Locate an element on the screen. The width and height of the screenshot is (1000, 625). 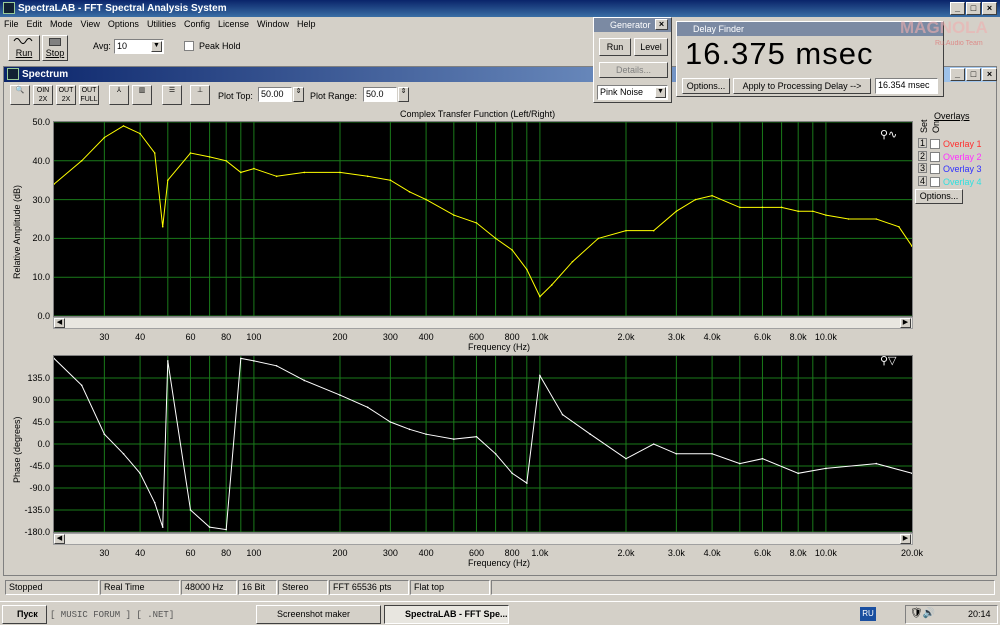
overlay-set-button: 2 is located at coordinates (922, 155).